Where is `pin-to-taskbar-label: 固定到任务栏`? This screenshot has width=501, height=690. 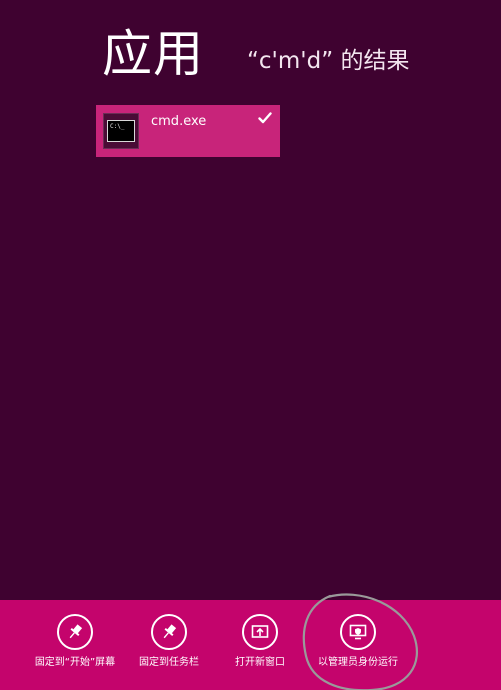
pin-to-taskbar-label: 固定到任务栏 is located at coordinates (169, 662).